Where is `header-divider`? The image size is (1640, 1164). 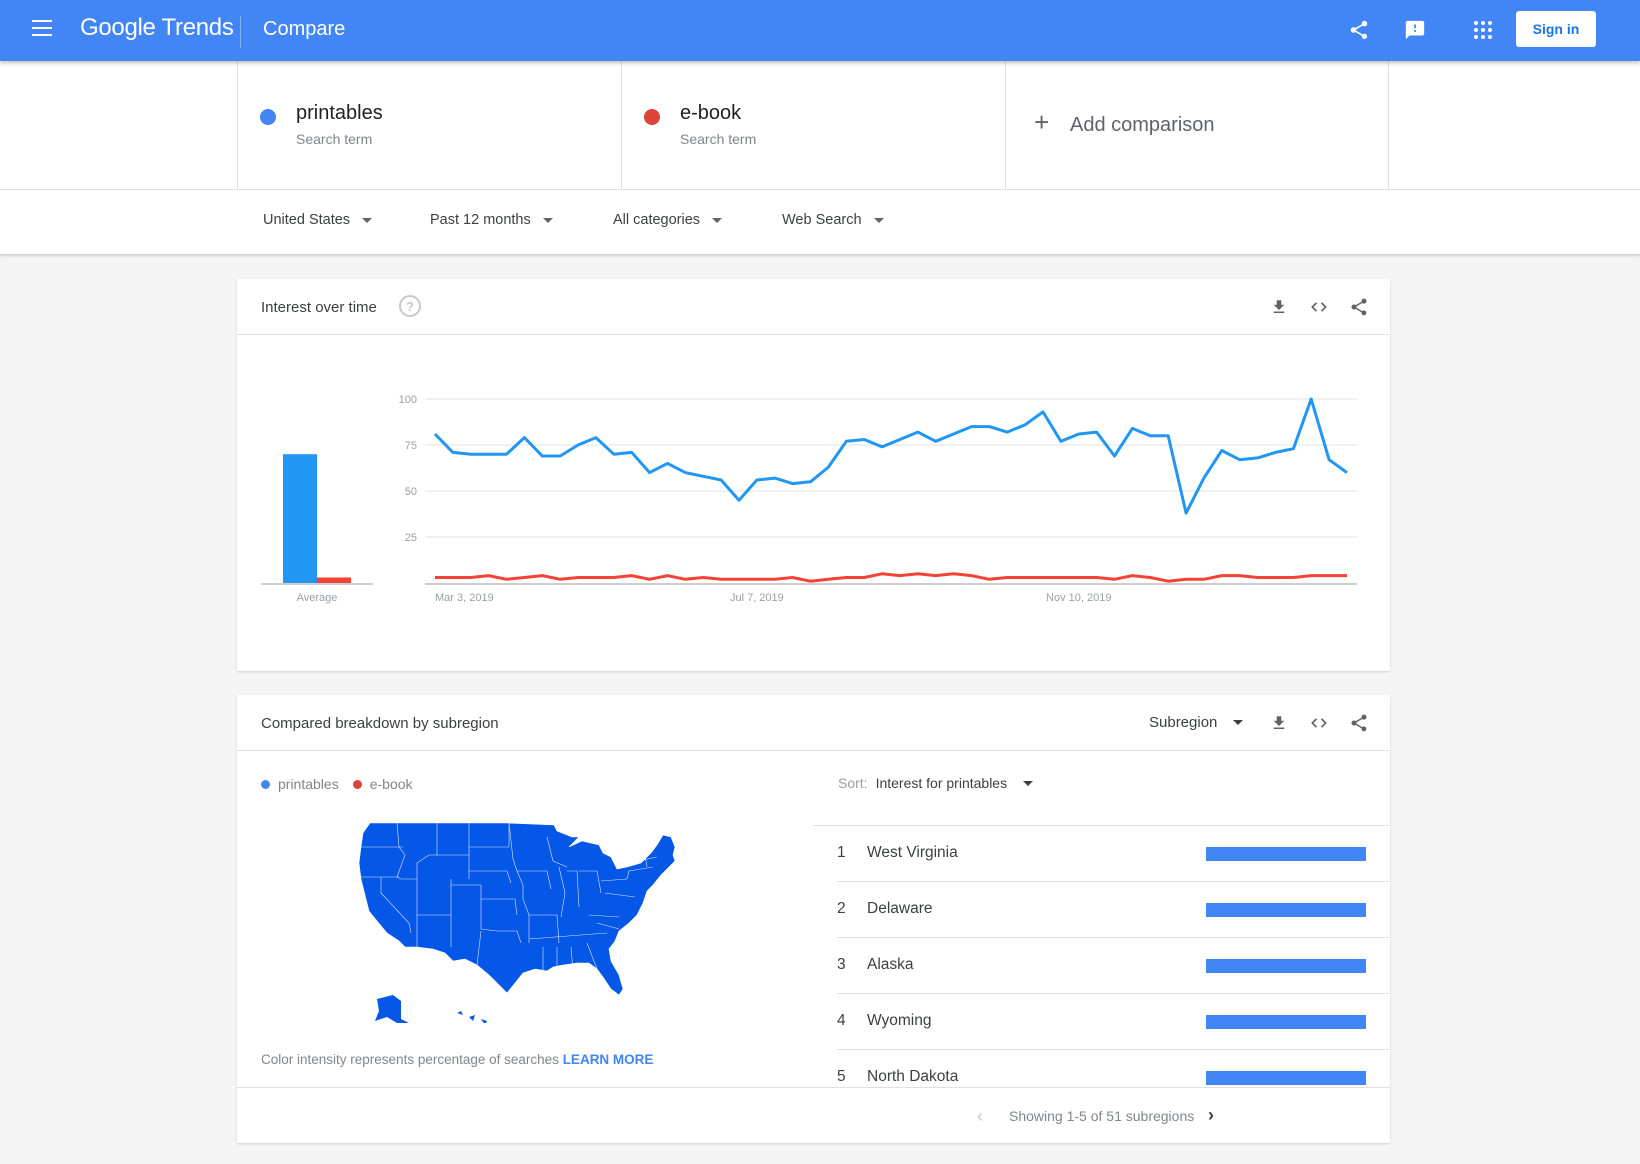
header-divider is located at coordinates (240, 32).